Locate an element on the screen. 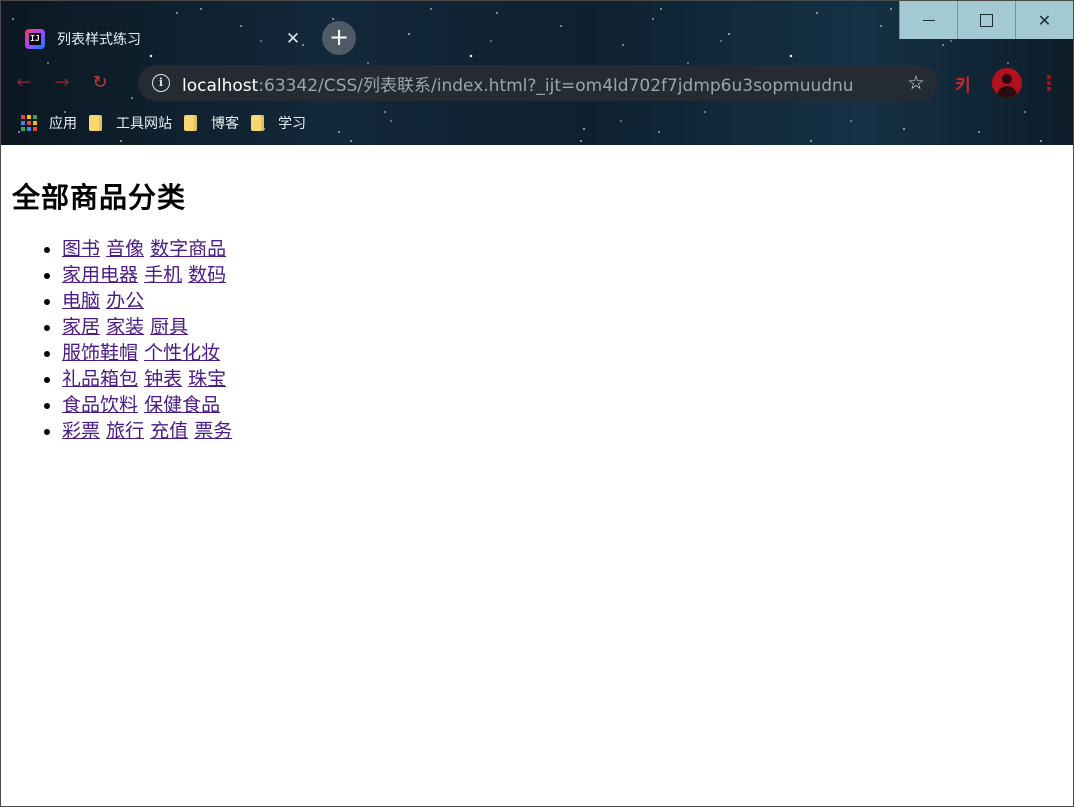 The width and height of the screenshot is (1074, 807). url-host: localhost is located at coordinates (220, 85).